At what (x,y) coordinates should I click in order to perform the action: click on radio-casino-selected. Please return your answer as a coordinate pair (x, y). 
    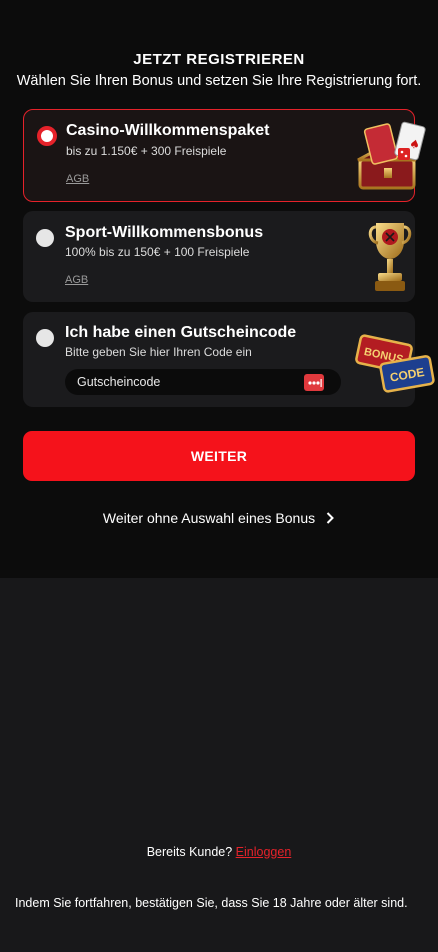
    Looking at the image, I should click on (47, 136).